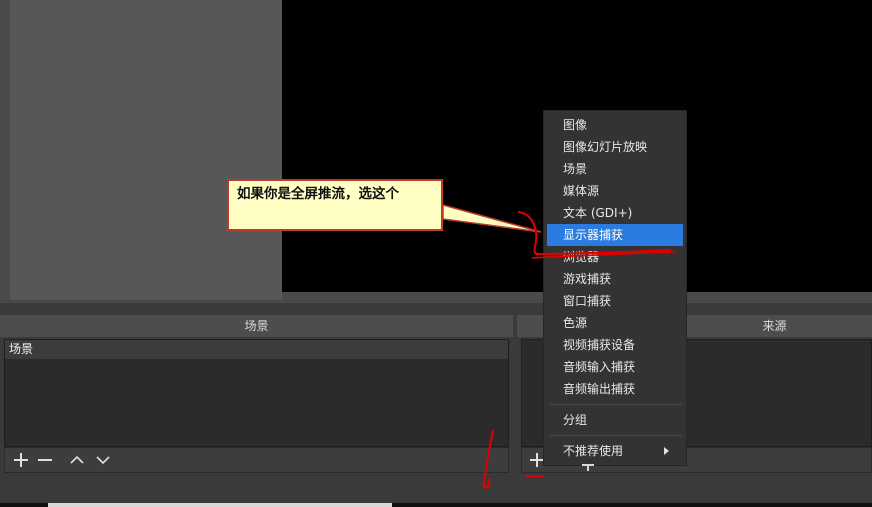  Describe the element at coordinates (615, 323) in the screenshot. I see `menu-item-color-source: 色源` at that location.